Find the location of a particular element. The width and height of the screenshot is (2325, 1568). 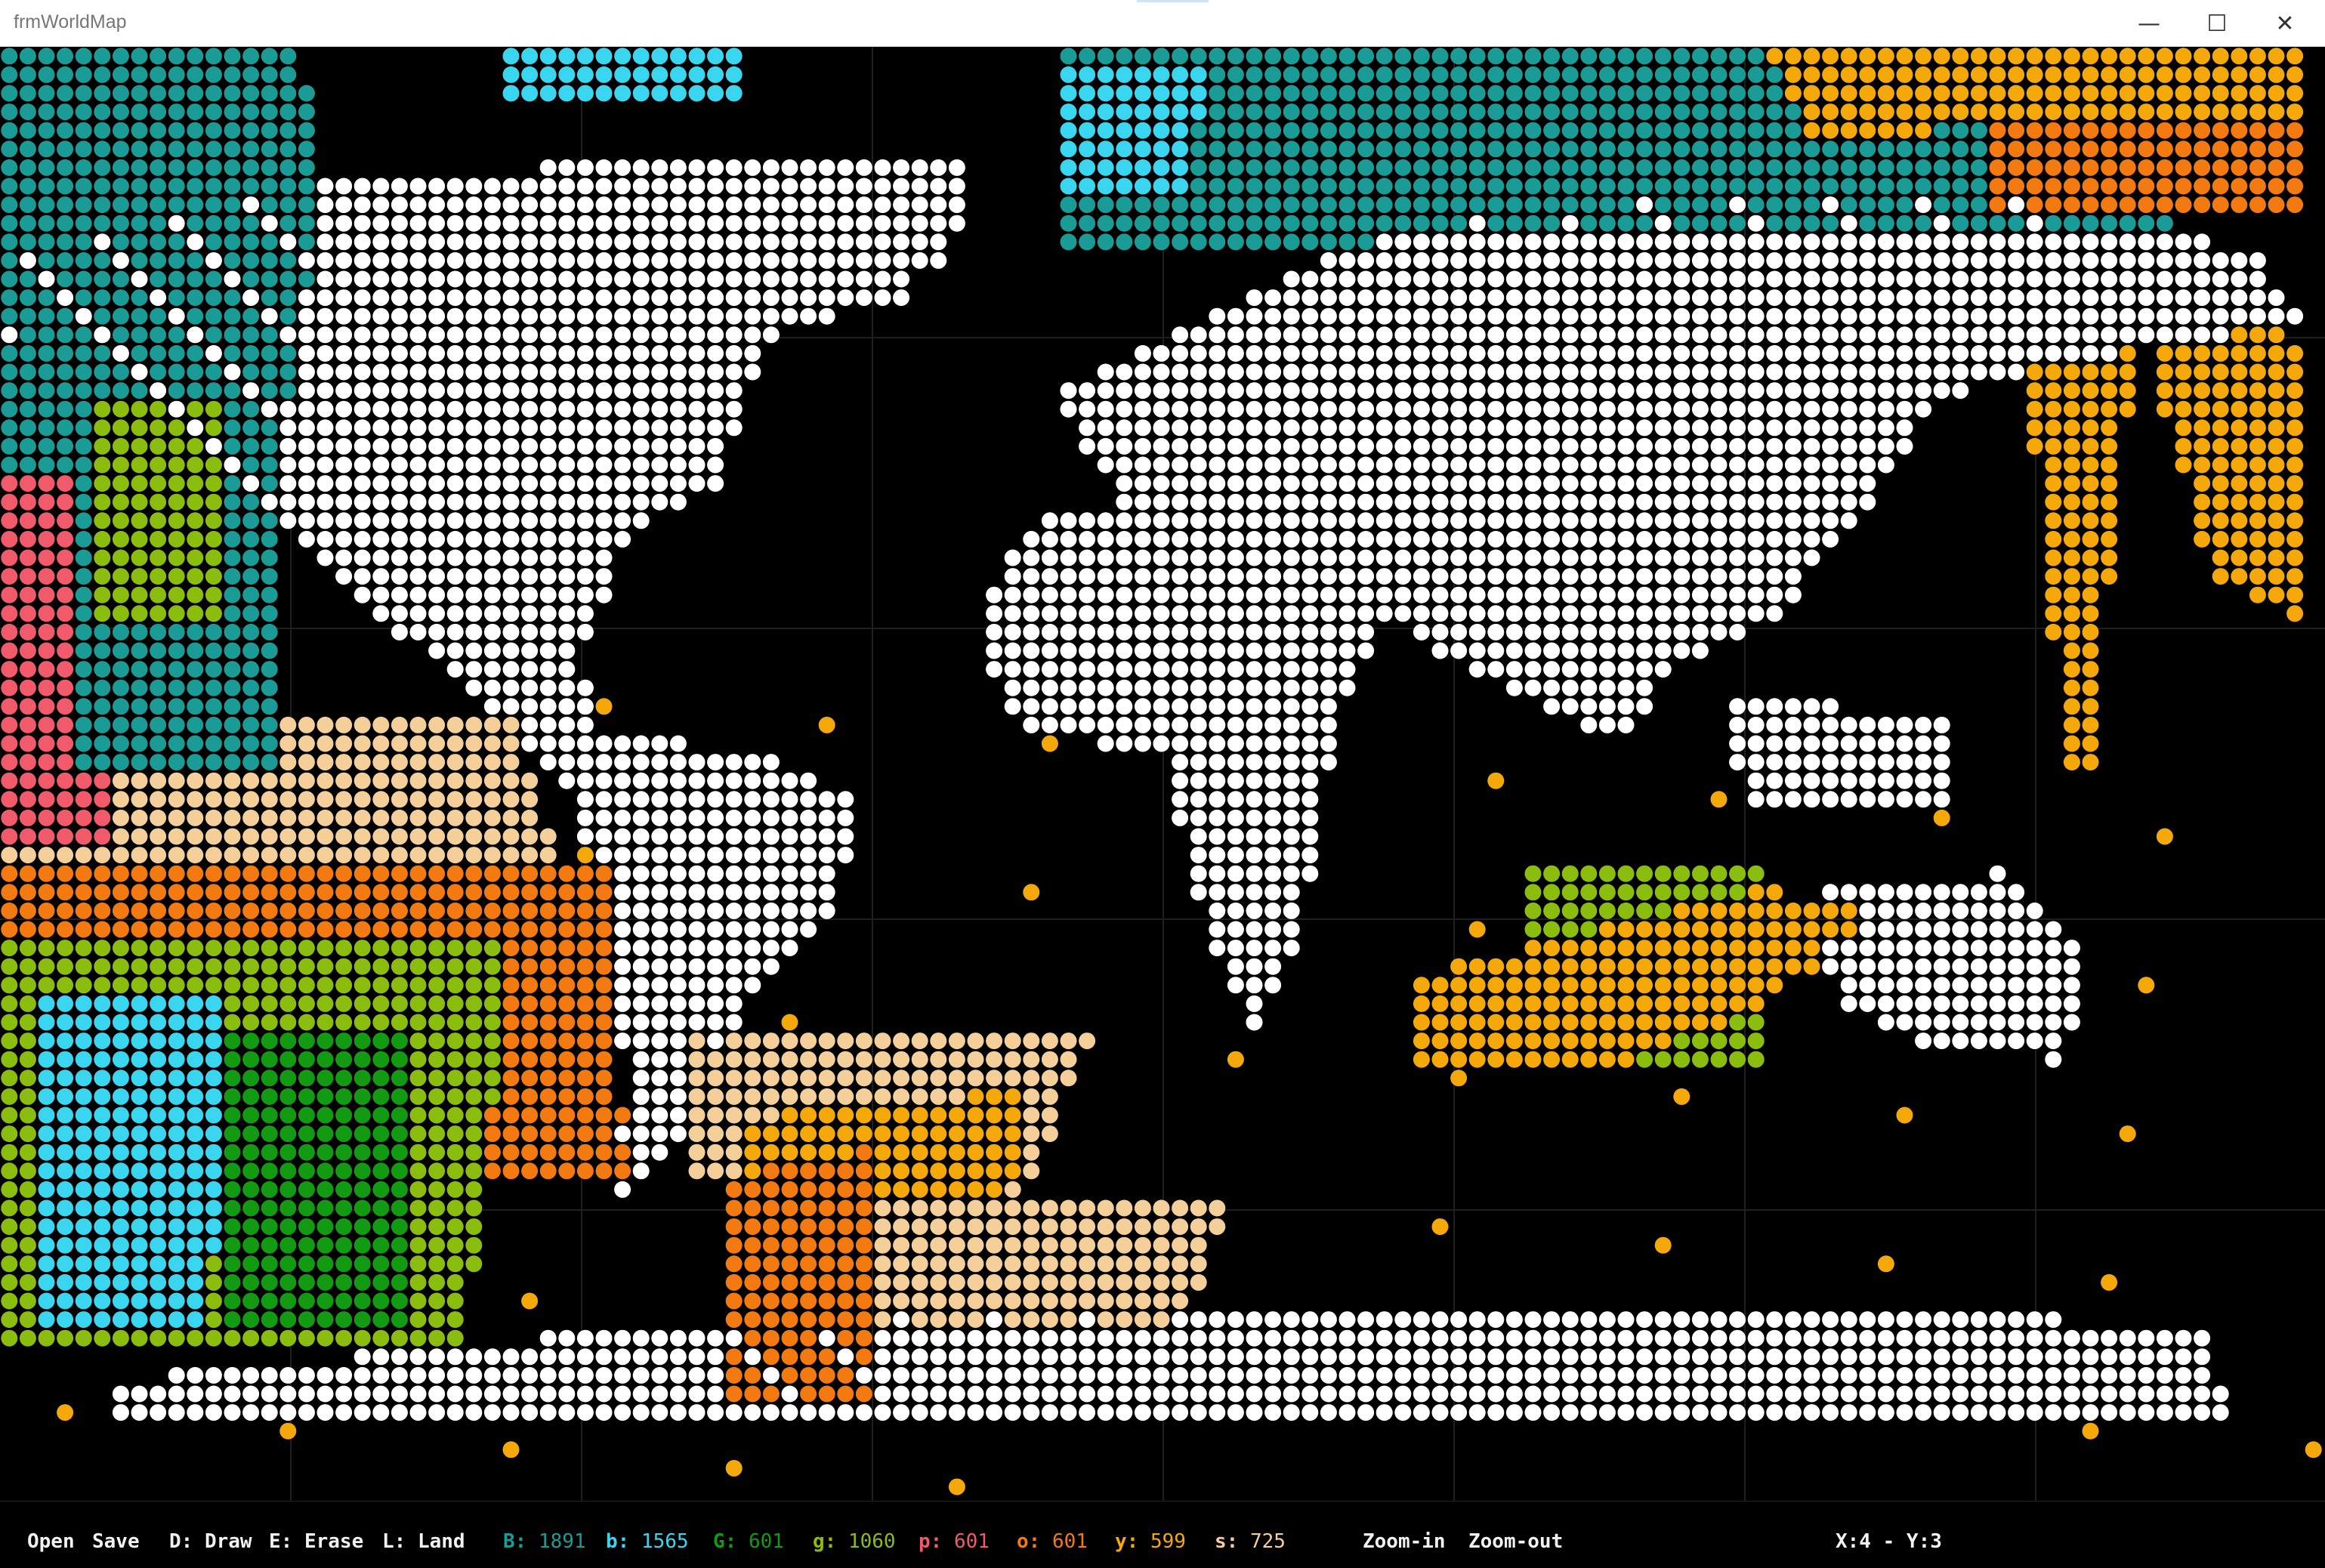

minimize-button: — is located at coordinates (2149, 23).